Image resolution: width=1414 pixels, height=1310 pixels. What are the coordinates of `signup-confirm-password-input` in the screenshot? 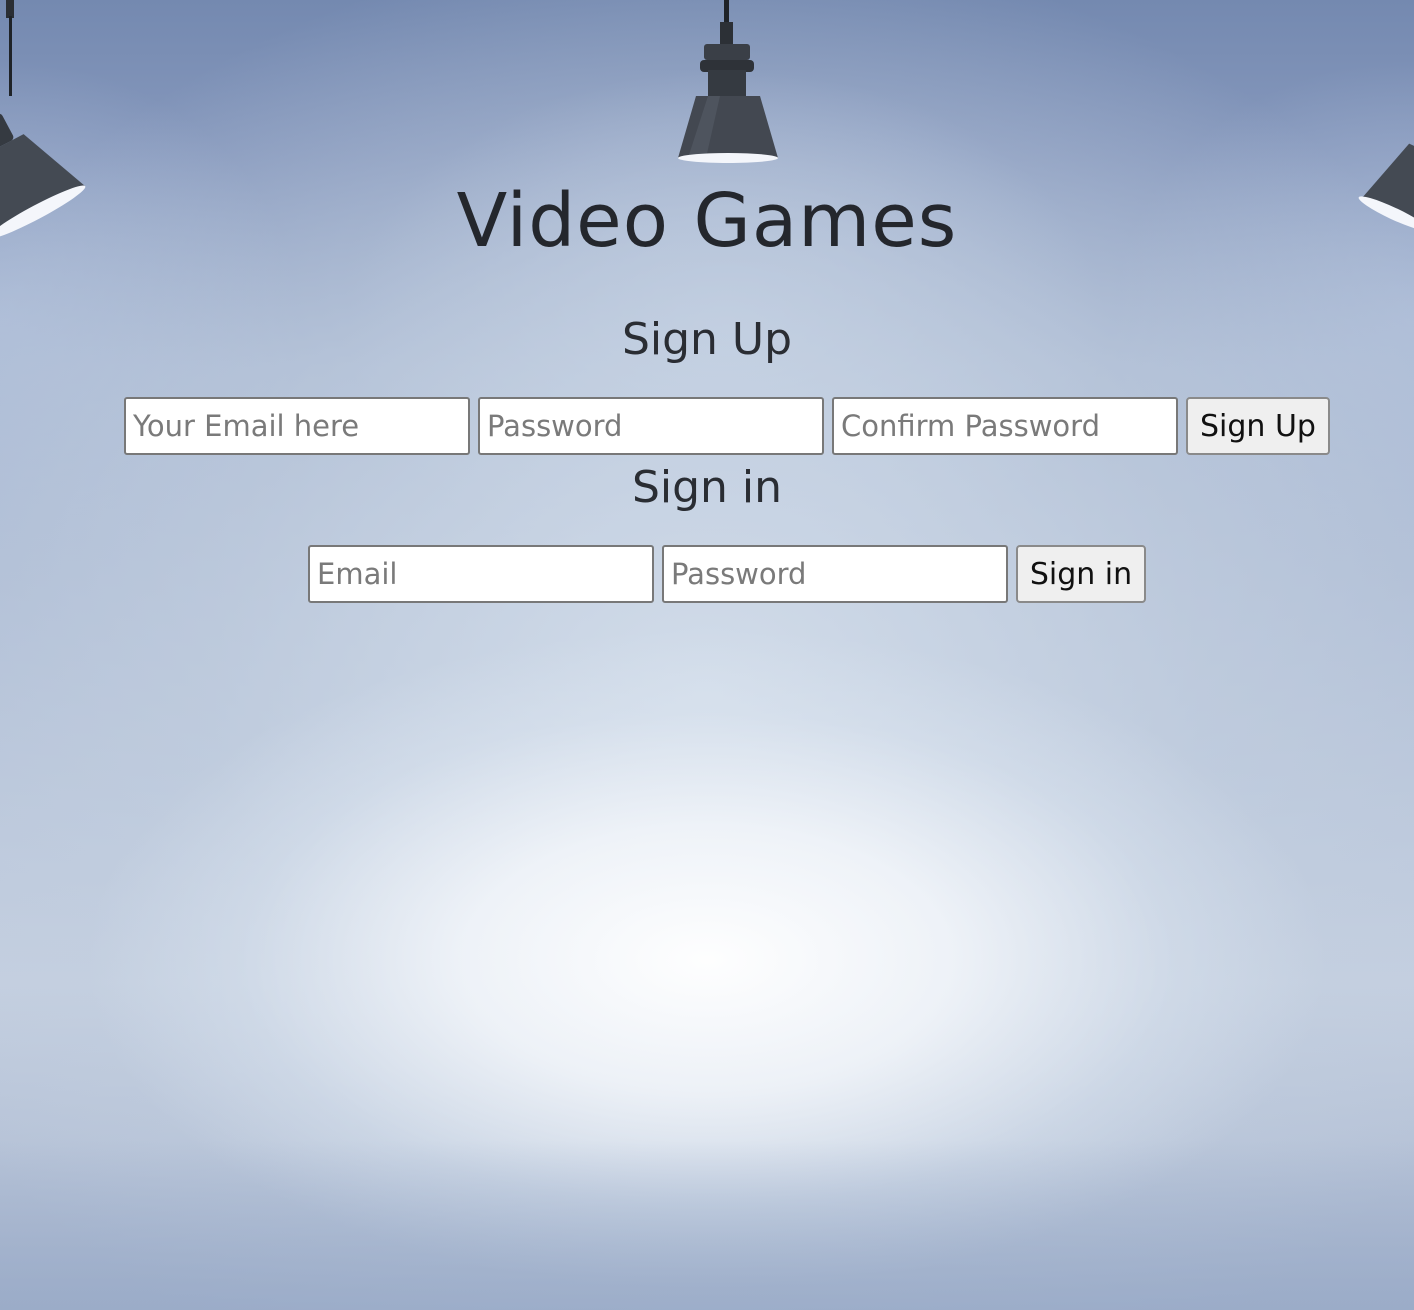 It's located at (1005, 426).